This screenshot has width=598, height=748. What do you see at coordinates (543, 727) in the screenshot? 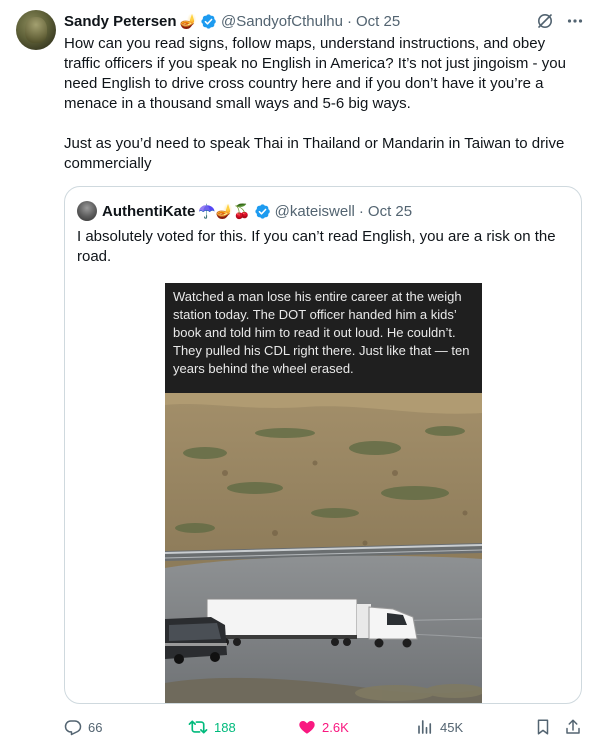
I see `bookmark-icon` at bounding box center [543, 727].